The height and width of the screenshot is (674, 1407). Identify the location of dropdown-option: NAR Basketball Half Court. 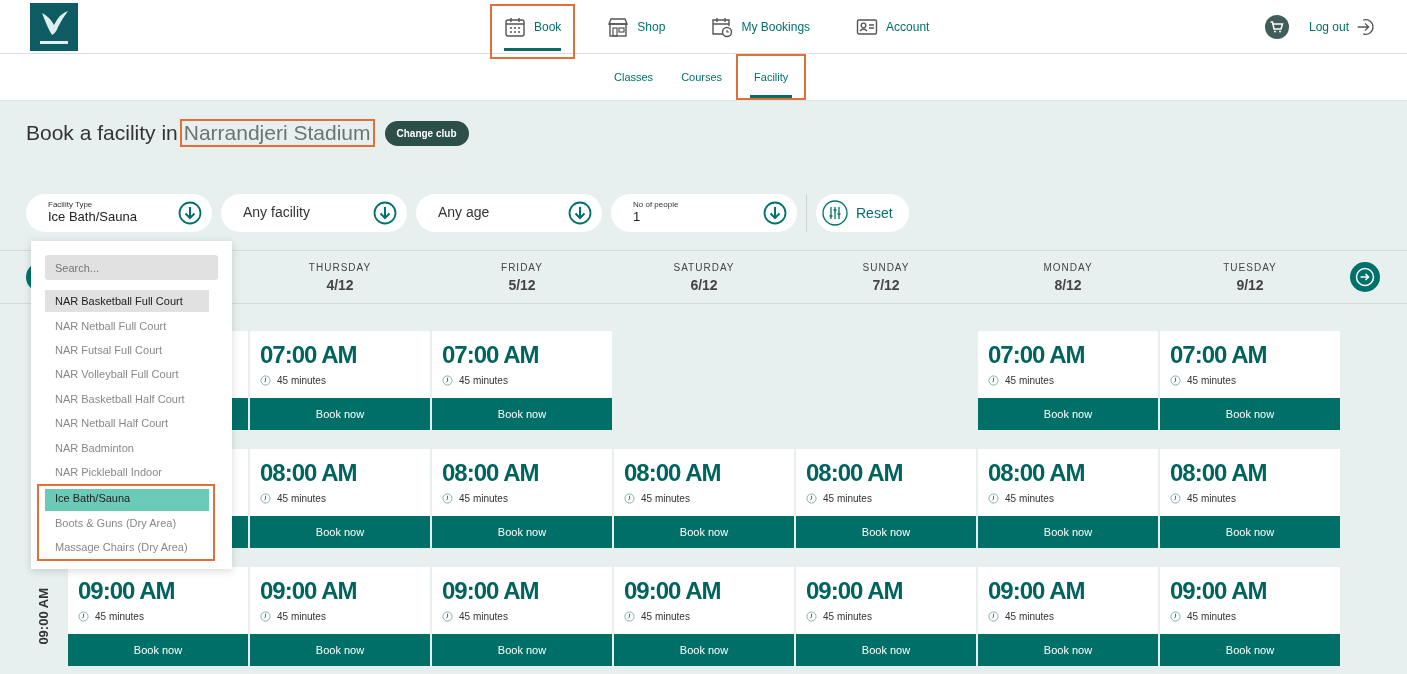
(126, 398).